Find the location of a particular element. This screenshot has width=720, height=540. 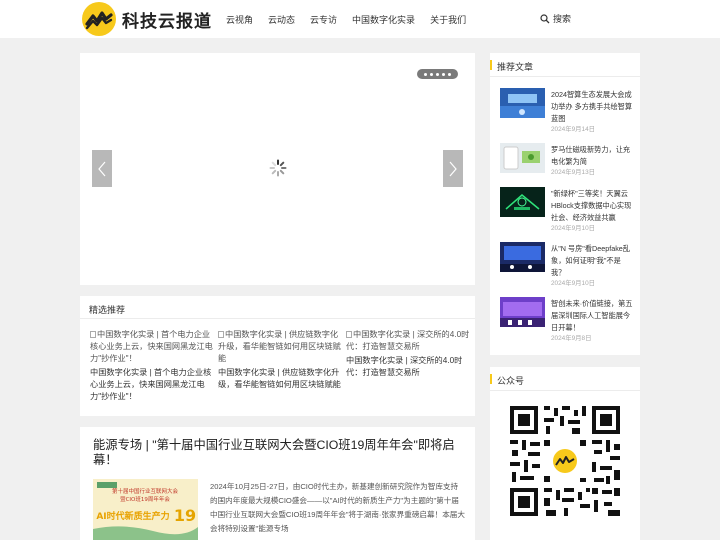

slider-next-button is located at coordinates (453, 168).